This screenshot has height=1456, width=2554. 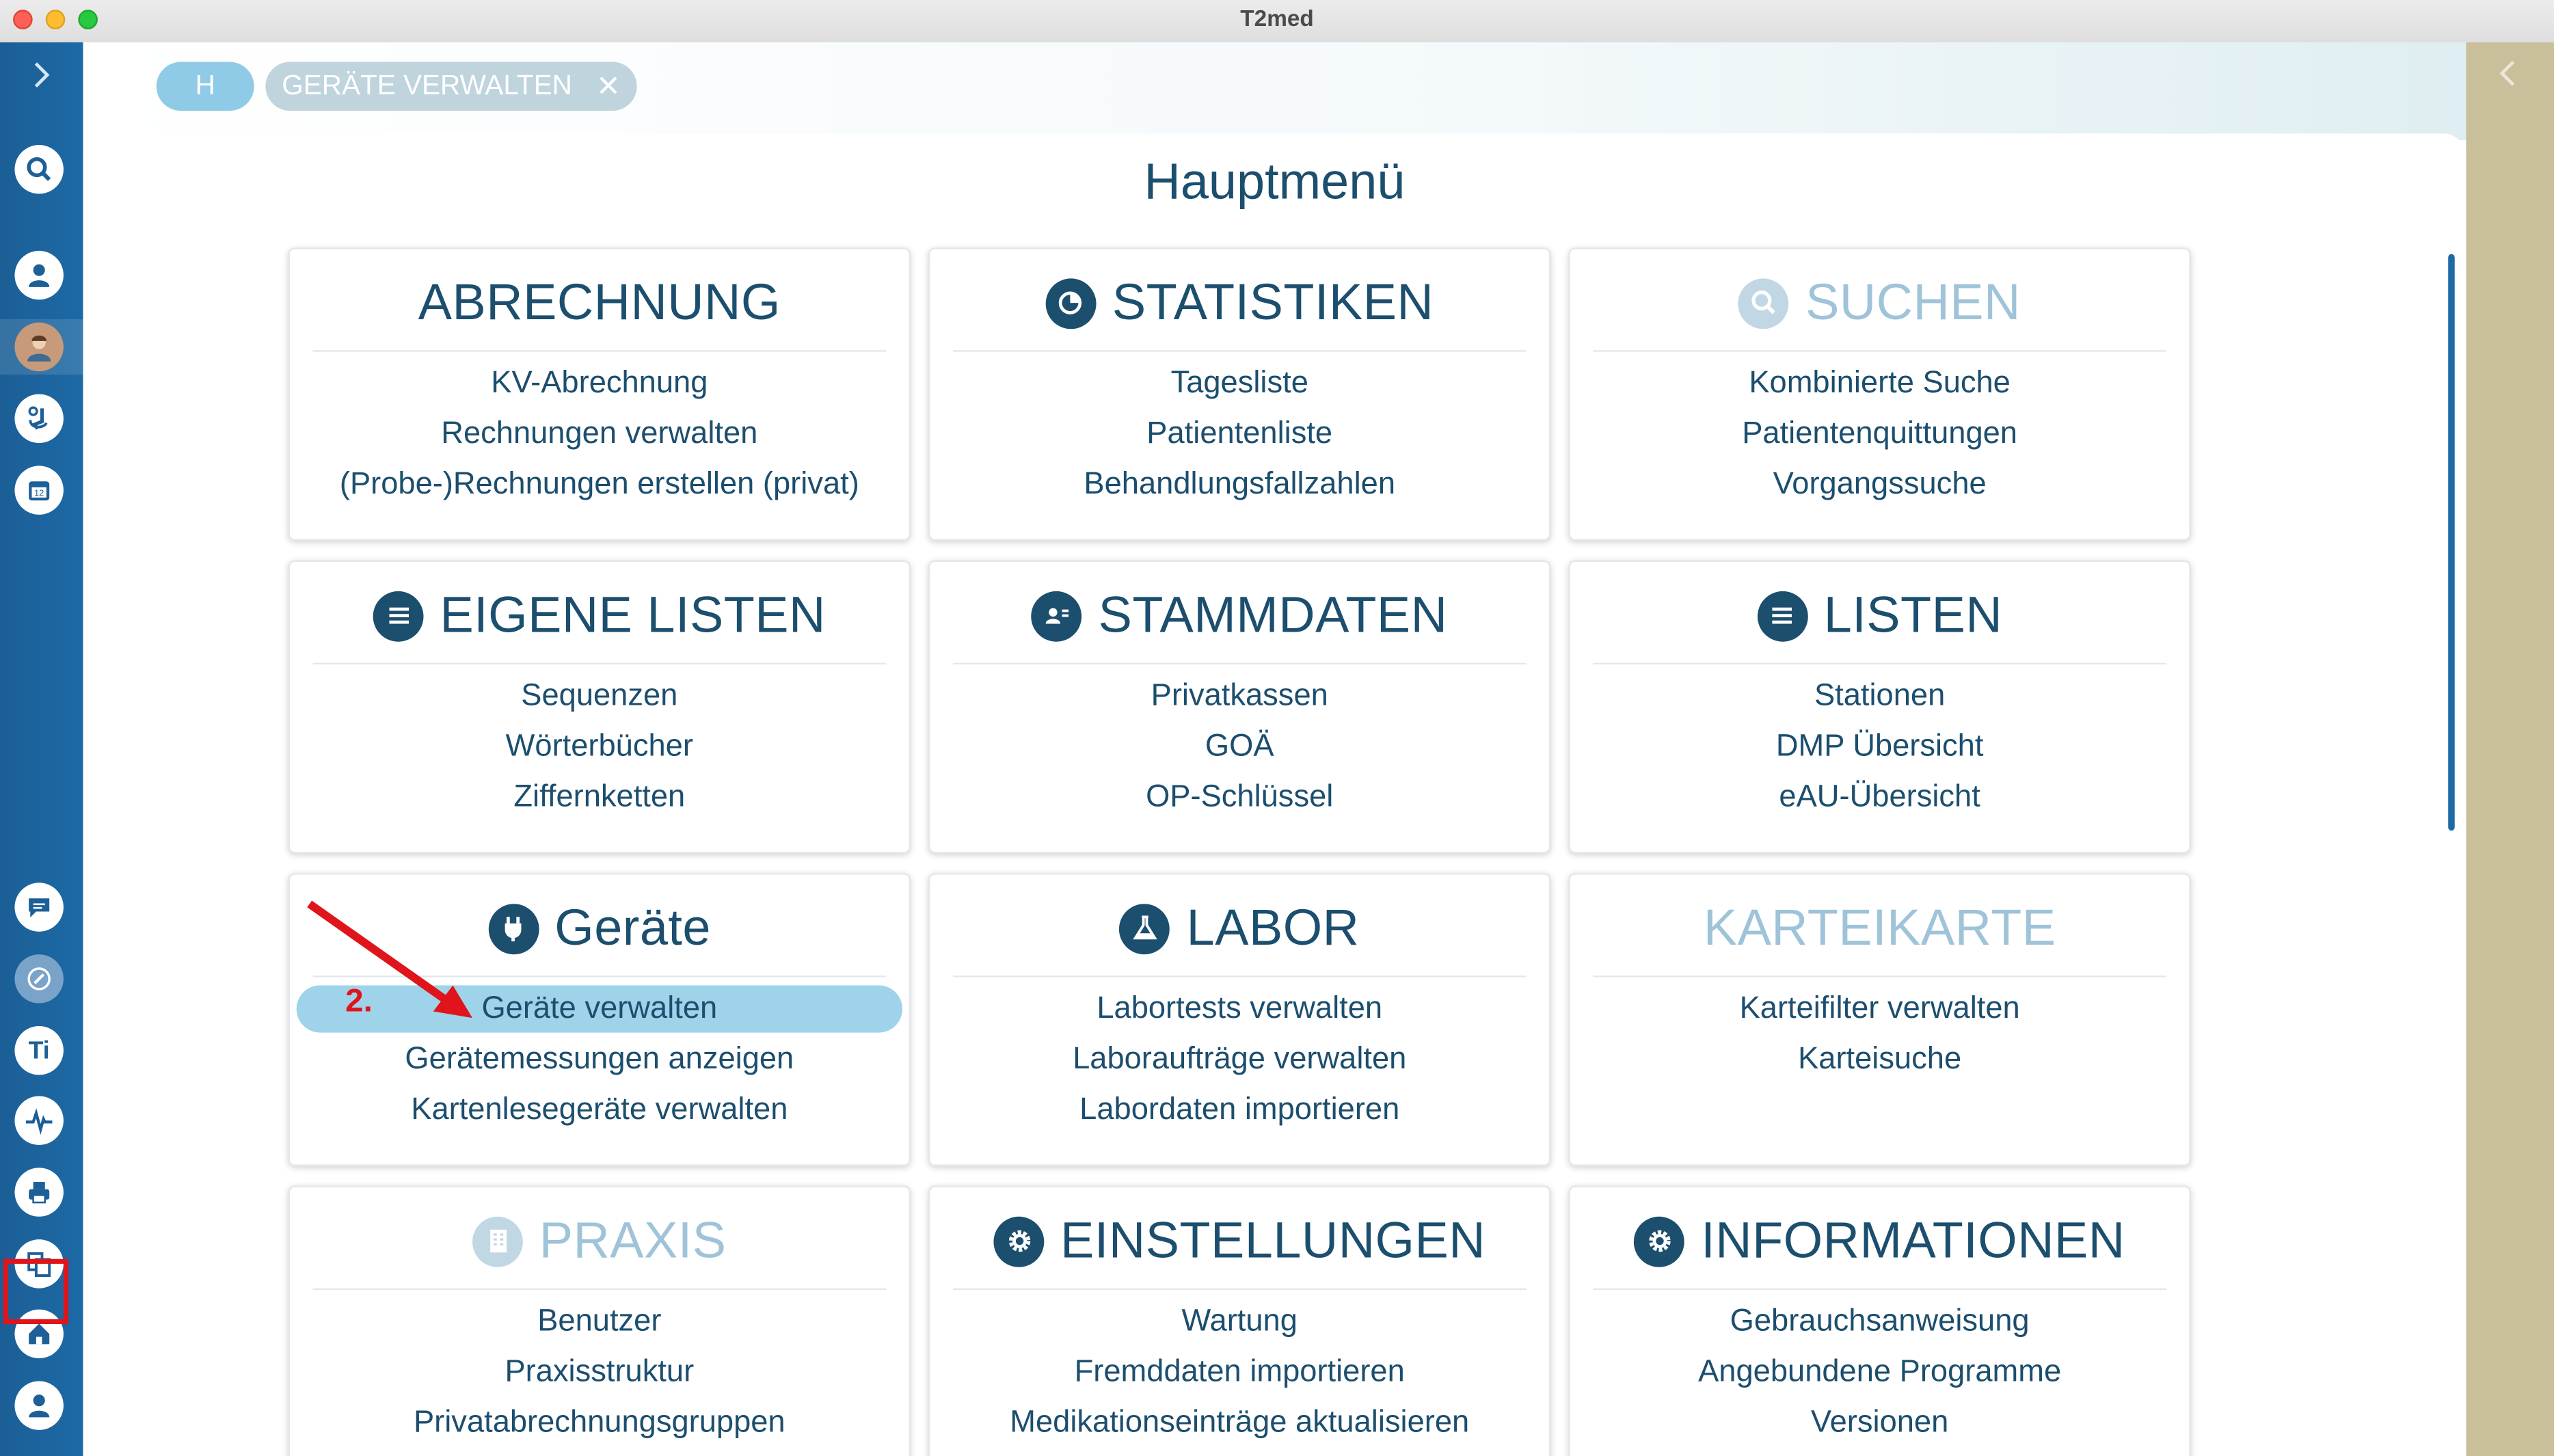 I want to click on menu-link: Medikationseinträge aktualisieren, so click(x=1239, y=1422).